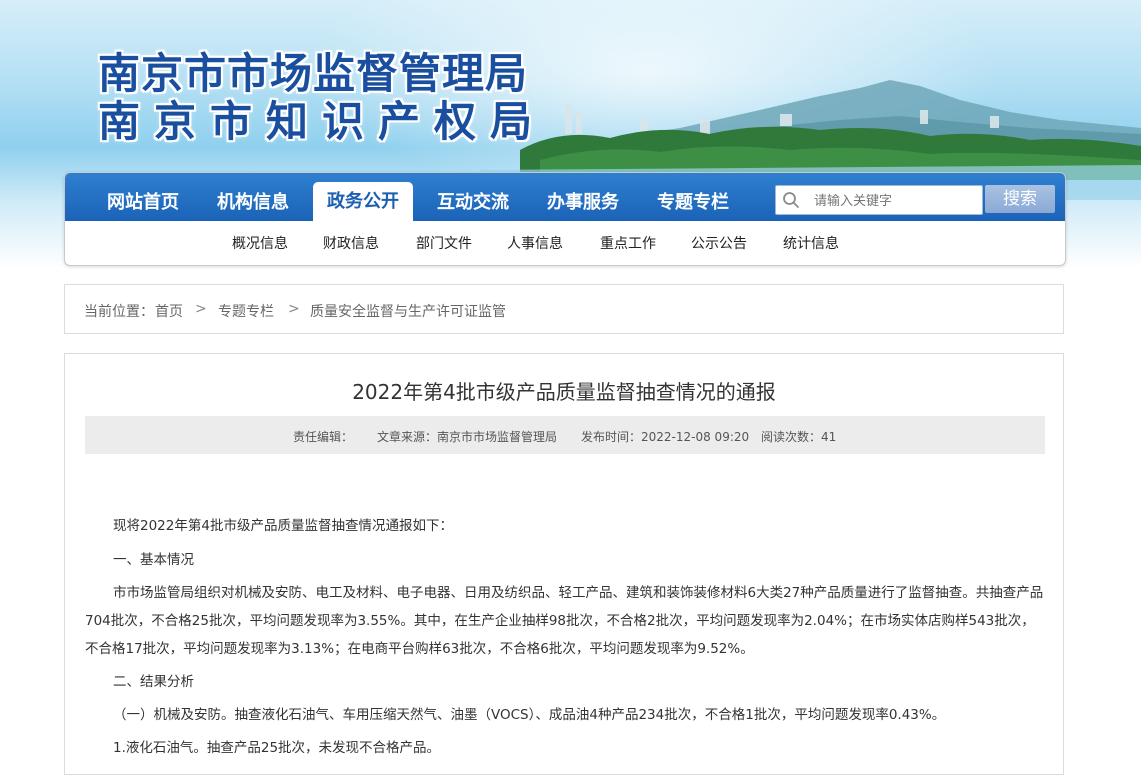  What do you see at coordinates (169, 311) in the screenshot?
I see `breadcrumb-home: 首页` at bounding box center [169, 311].